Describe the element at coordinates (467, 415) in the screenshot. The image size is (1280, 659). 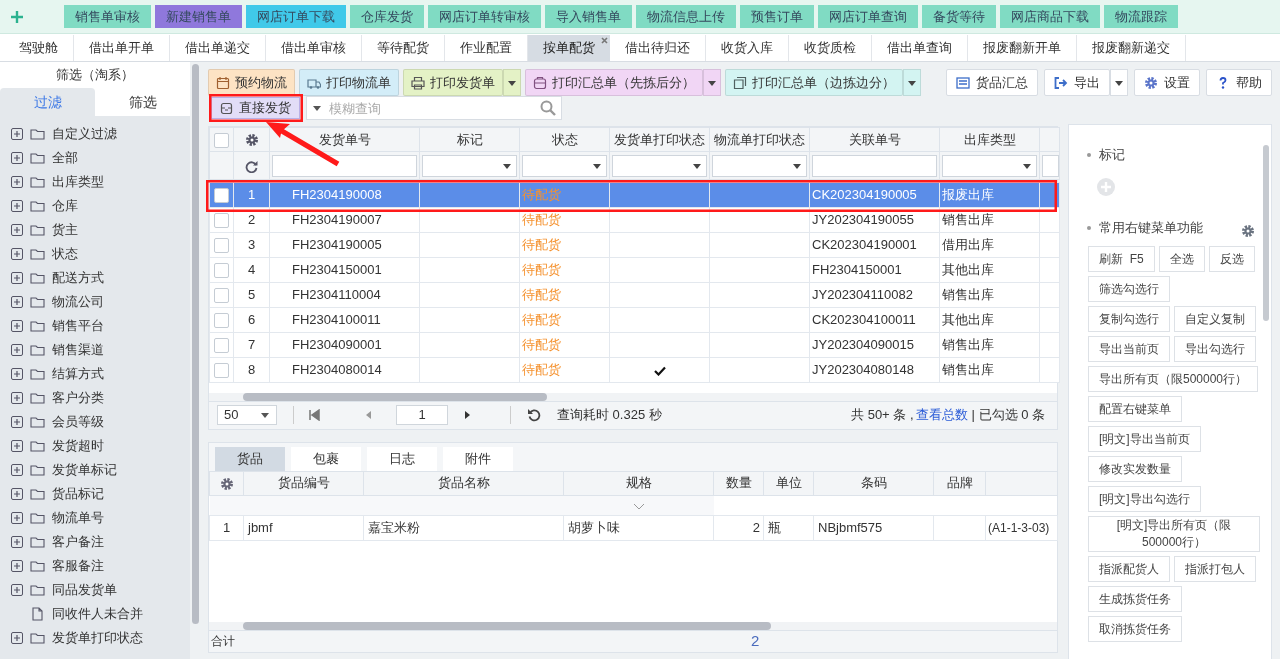
I see `next-icon` at that location.